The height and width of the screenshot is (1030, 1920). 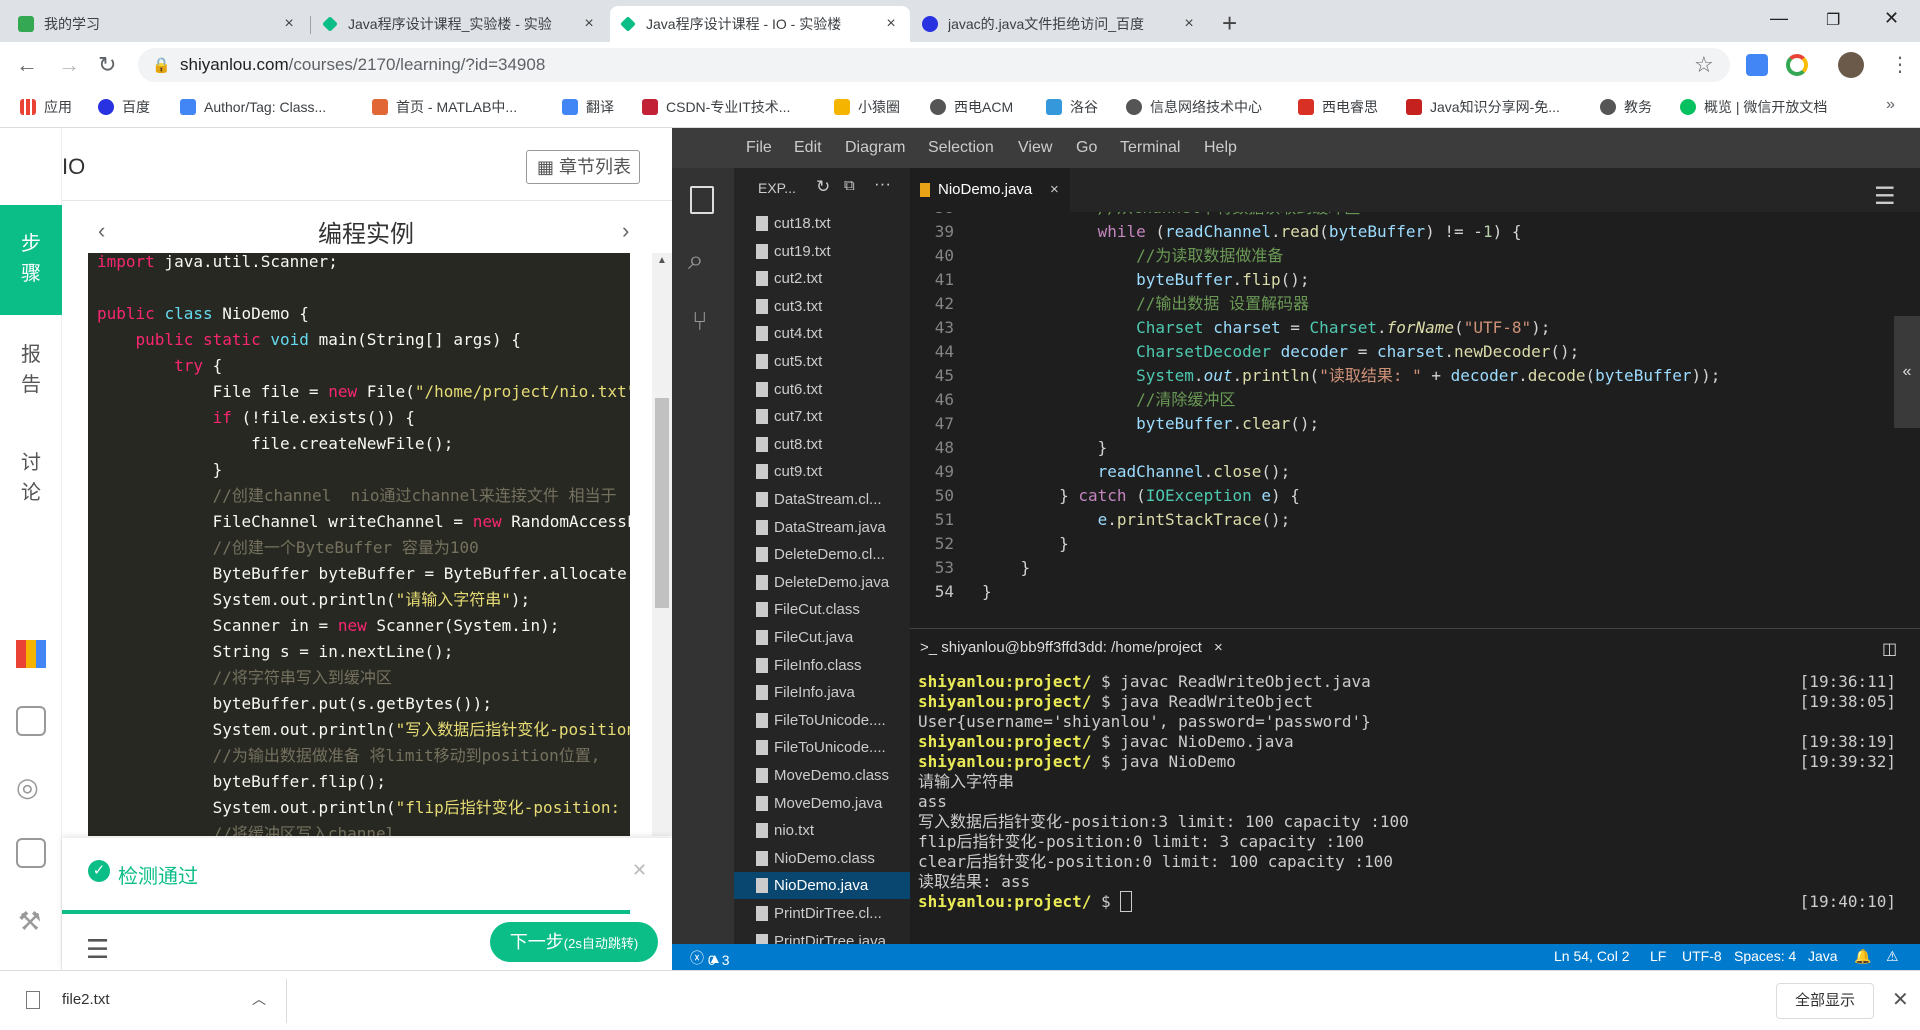 What do you see at coordinates (460, 24) in the screenshot?
I see `browser-tab-course: Java程序设计课程_实验楼 - 实验 ×` at bounding box center [460, 24].